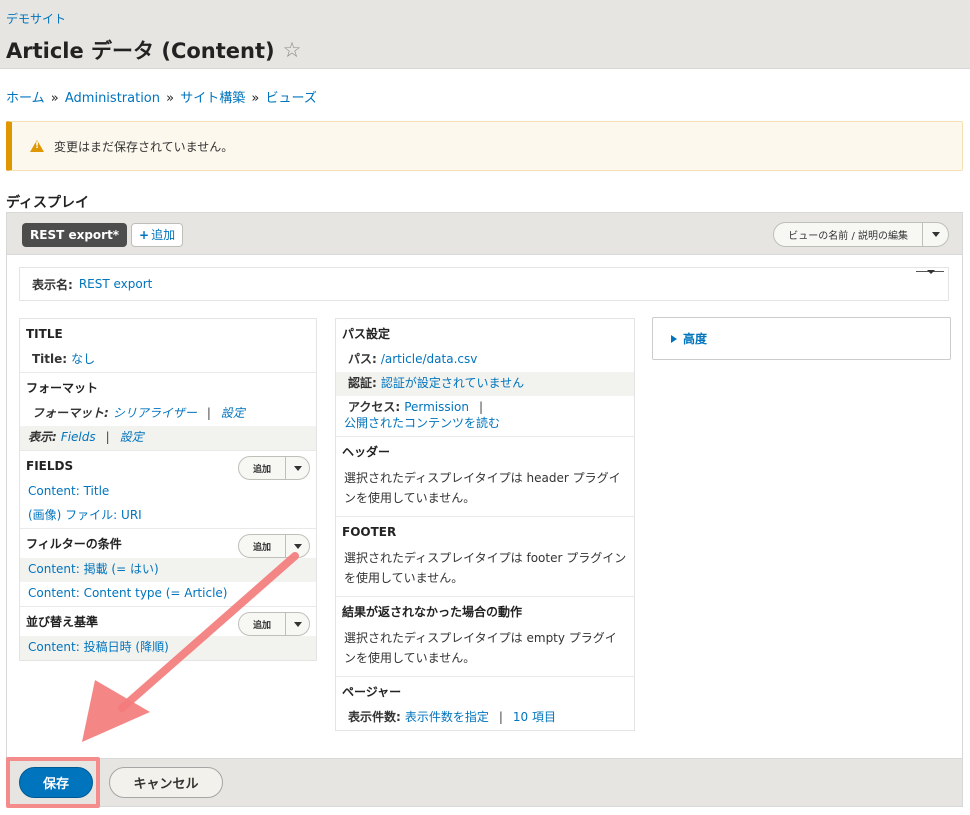  What do you see at coordinates (166, 782) in the screenshot?
I see `cancel-button: キャンセル` at bounding box center [166, 782].